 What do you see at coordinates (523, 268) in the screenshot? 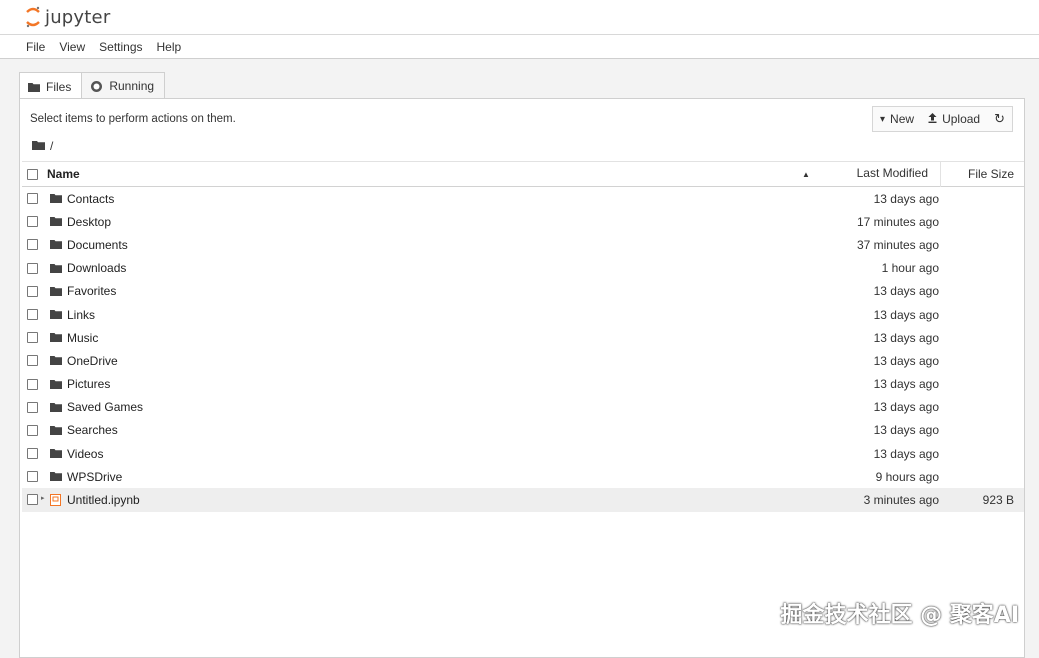
I see `file-row: Downloads 1 hour ago` at bounding box center [523, 268].